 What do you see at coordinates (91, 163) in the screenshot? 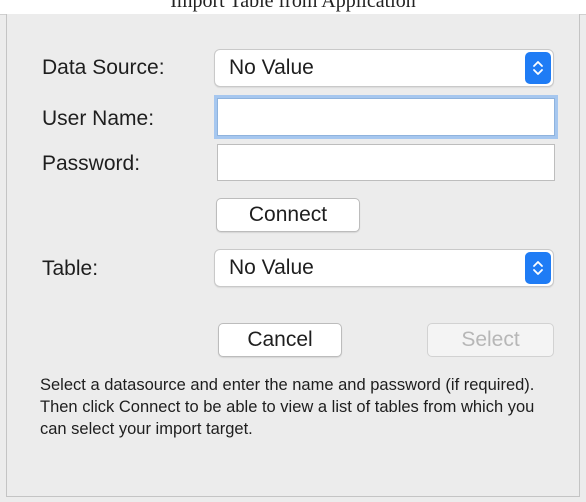
I see `password-label: Password:` at bounding box center [91, 163].